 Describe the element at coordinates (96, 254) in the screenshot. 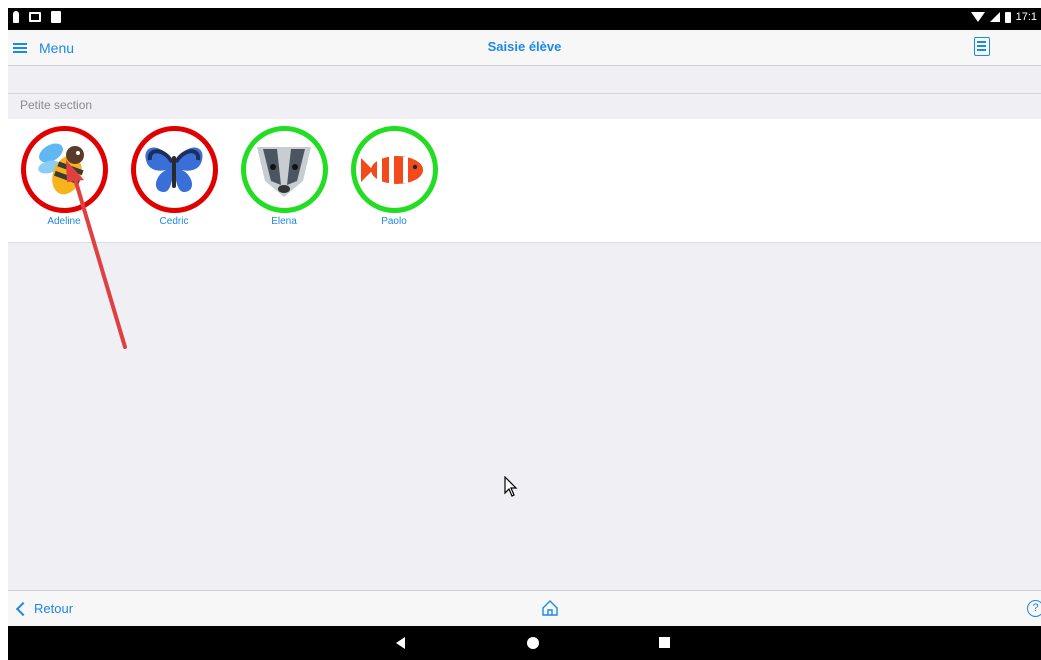

I see `annotation-arrow` at that location.